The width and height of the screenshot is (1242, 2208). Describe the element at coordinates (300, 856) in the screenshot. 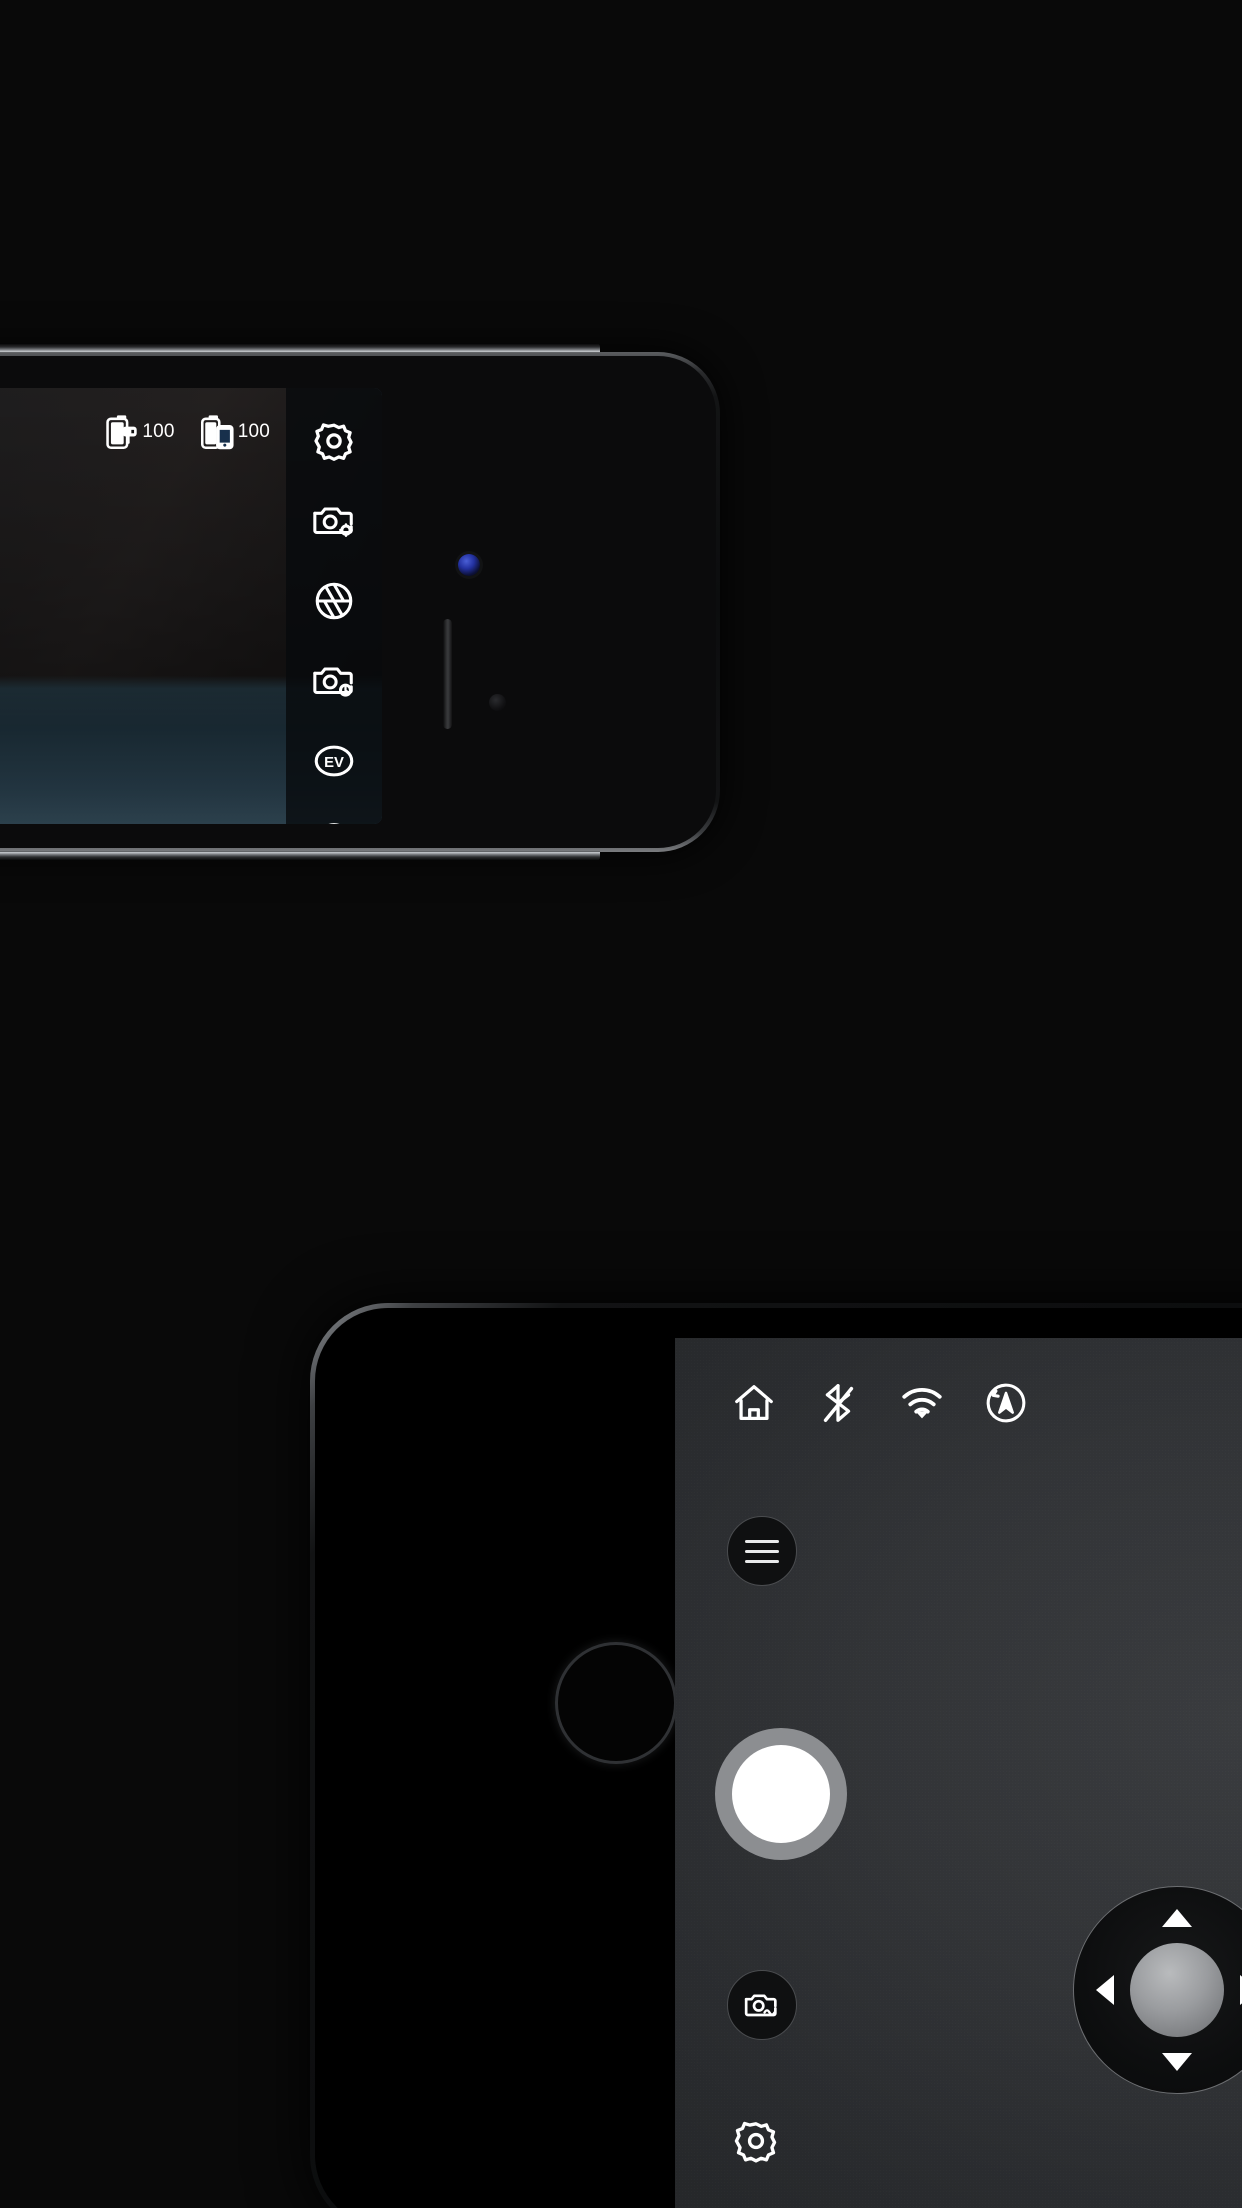

I see `phone-1-bottom-metal-edge` at that location.